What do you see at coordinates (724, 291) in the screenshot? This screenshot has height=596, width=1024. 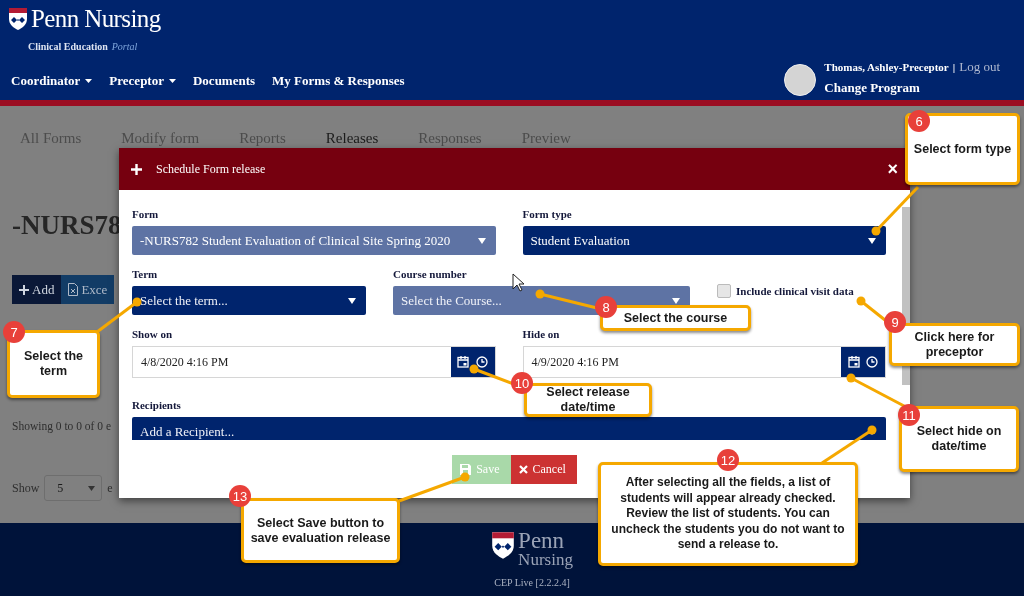 I see `checkbox` at bounding box center [724, 291].